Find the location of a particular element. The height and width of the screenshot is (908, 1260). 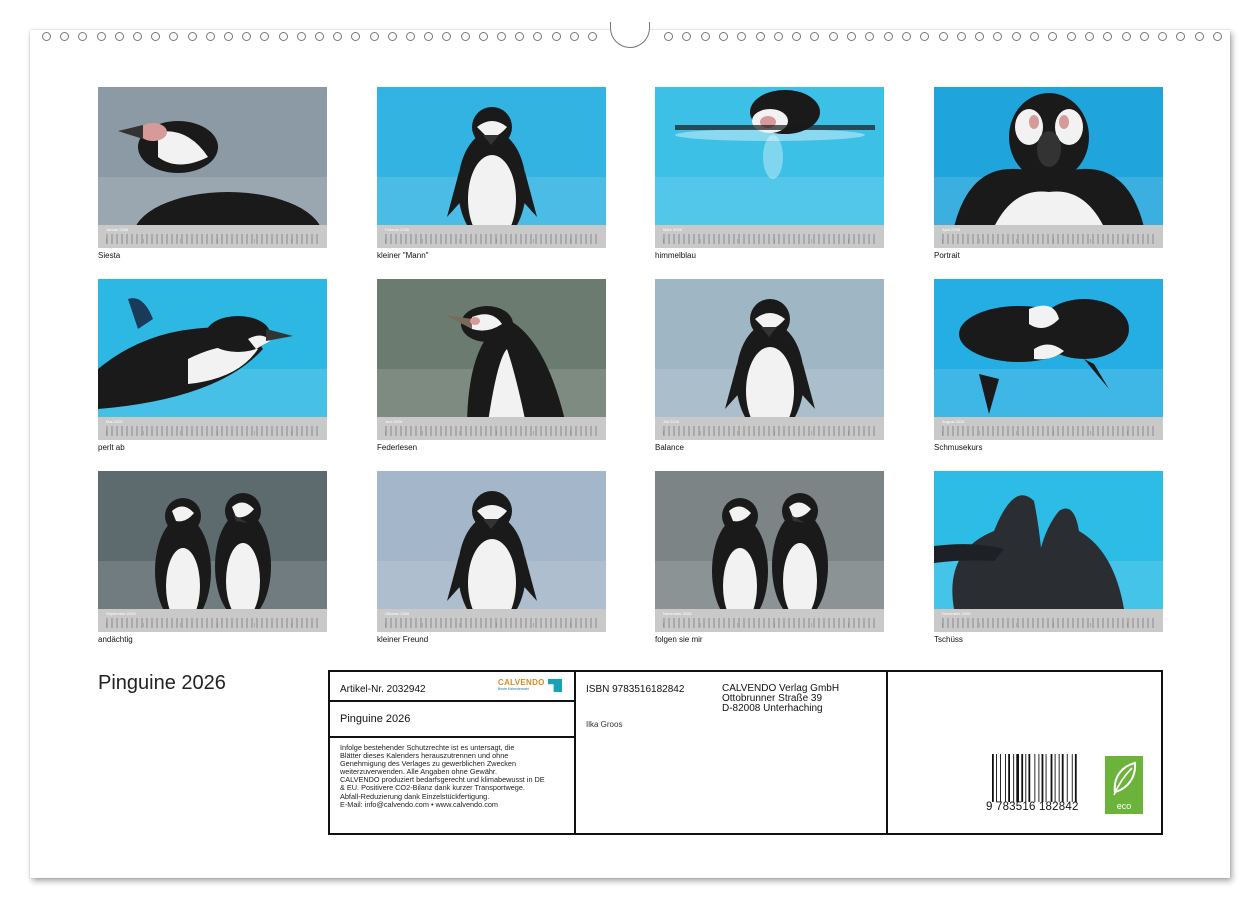

photo-caption: Balance is located at coordinates (669, 447).